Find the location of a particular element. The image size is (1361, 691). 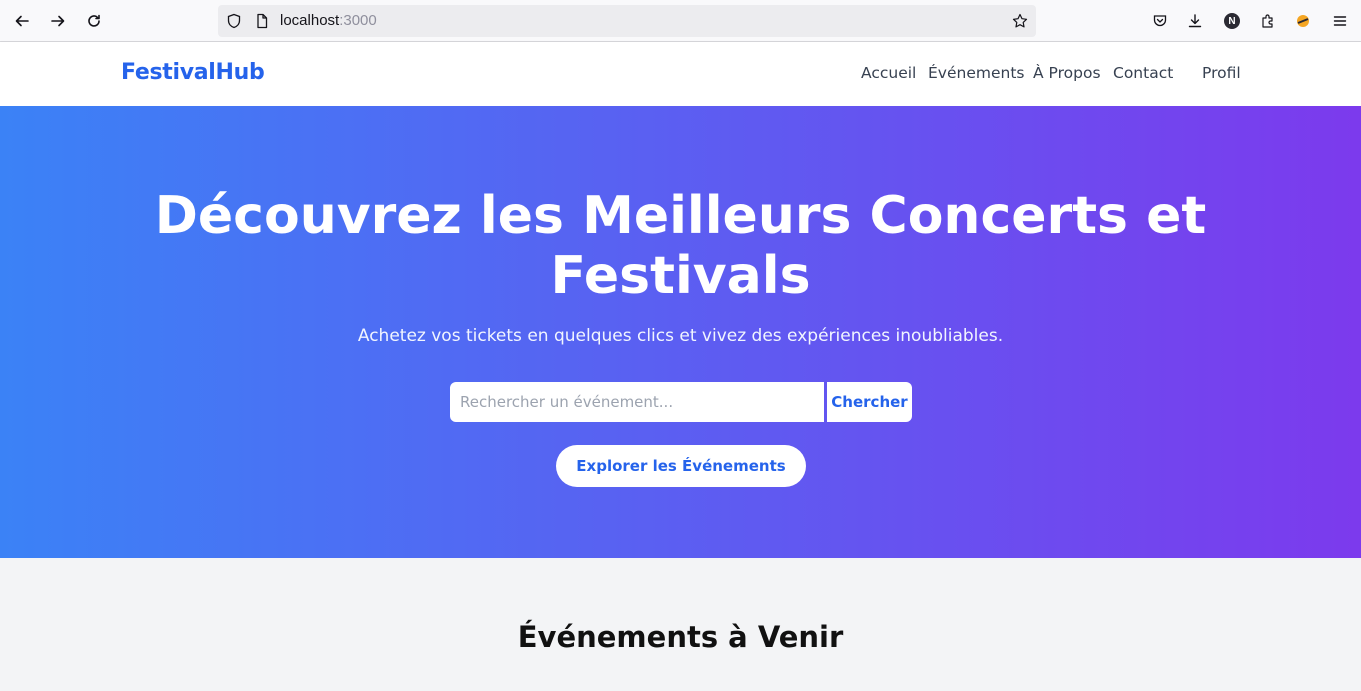

explore-events-button: Explorer les Événements is located at coordinates (681, 466).